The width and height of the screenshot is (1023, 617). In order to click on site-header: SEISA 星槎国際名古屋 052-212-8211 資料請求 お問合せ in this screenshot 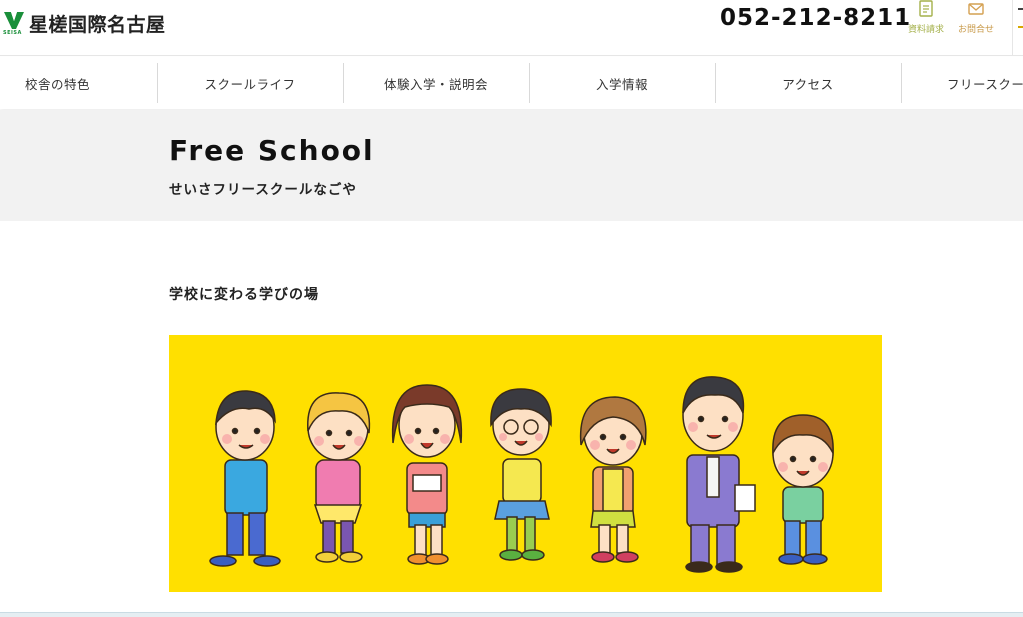, I will do `click(511, 28)`.